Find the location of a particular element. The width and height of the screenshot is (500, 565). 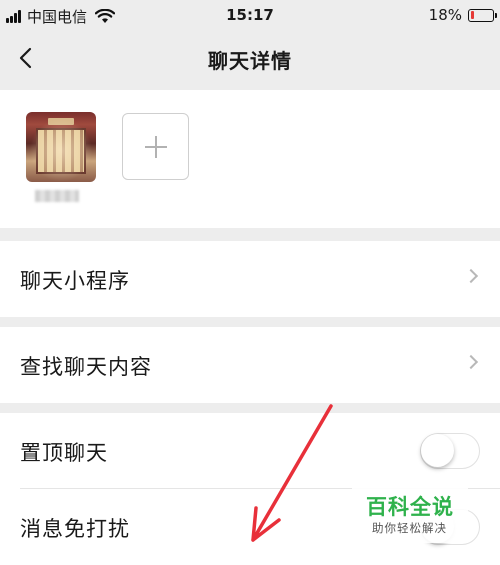

battery-percent: 18% is located at coordinates (445, 15).